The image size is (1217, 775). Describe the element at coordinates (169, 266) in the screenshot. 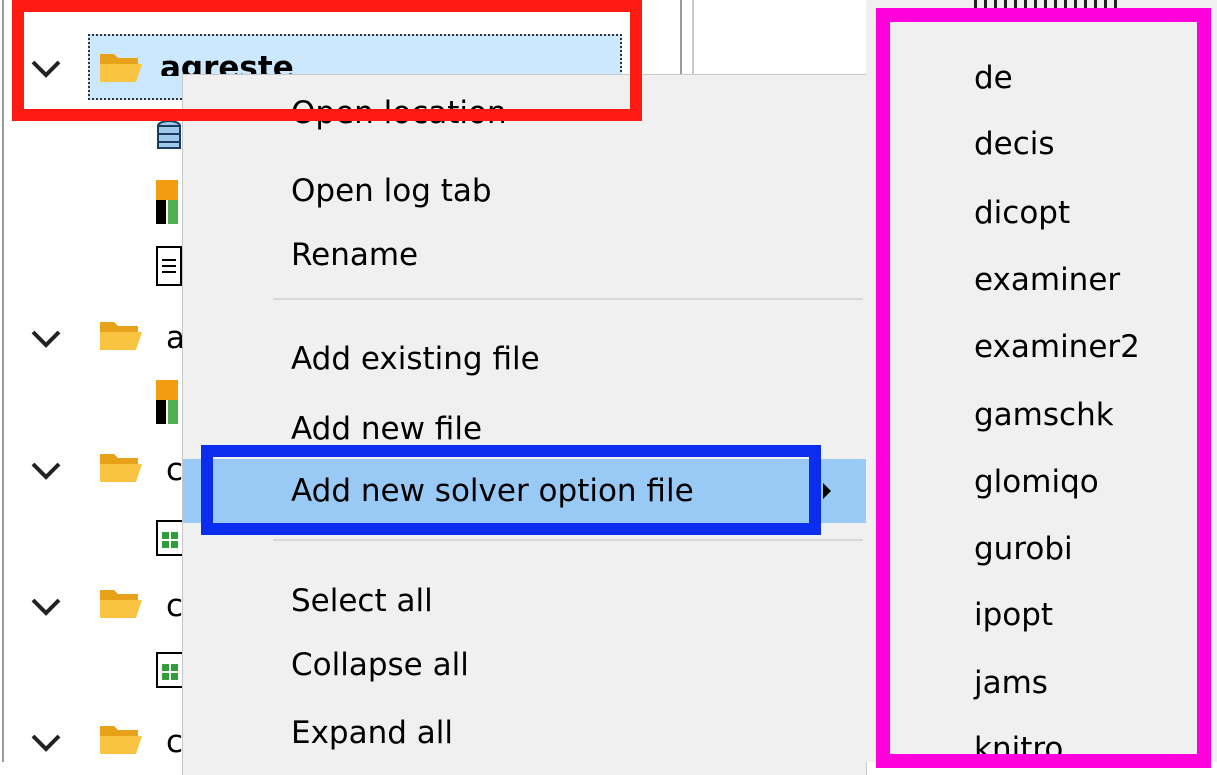

I see `text-file-icon` at that location.